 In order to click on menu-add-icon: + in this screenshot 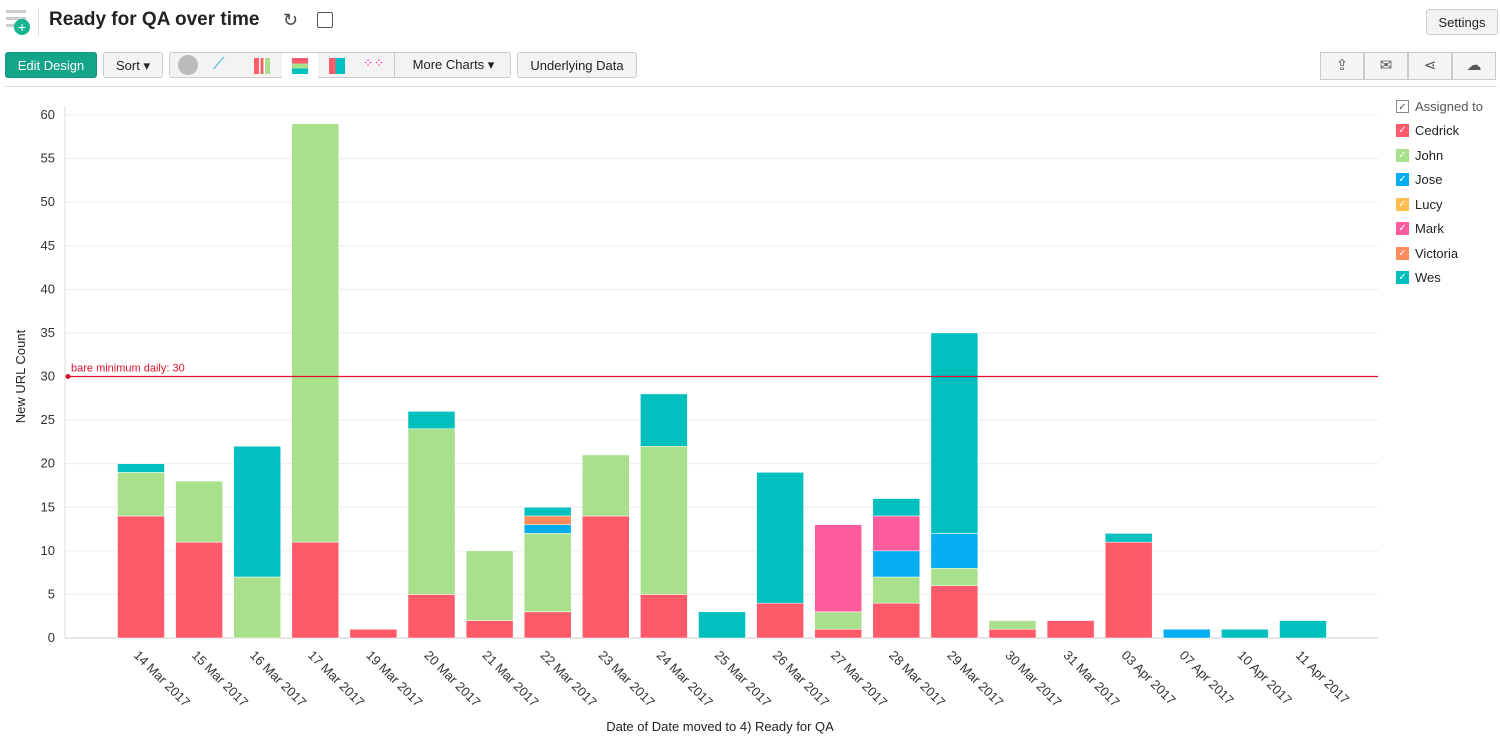, I will do `click(19, 22)`.